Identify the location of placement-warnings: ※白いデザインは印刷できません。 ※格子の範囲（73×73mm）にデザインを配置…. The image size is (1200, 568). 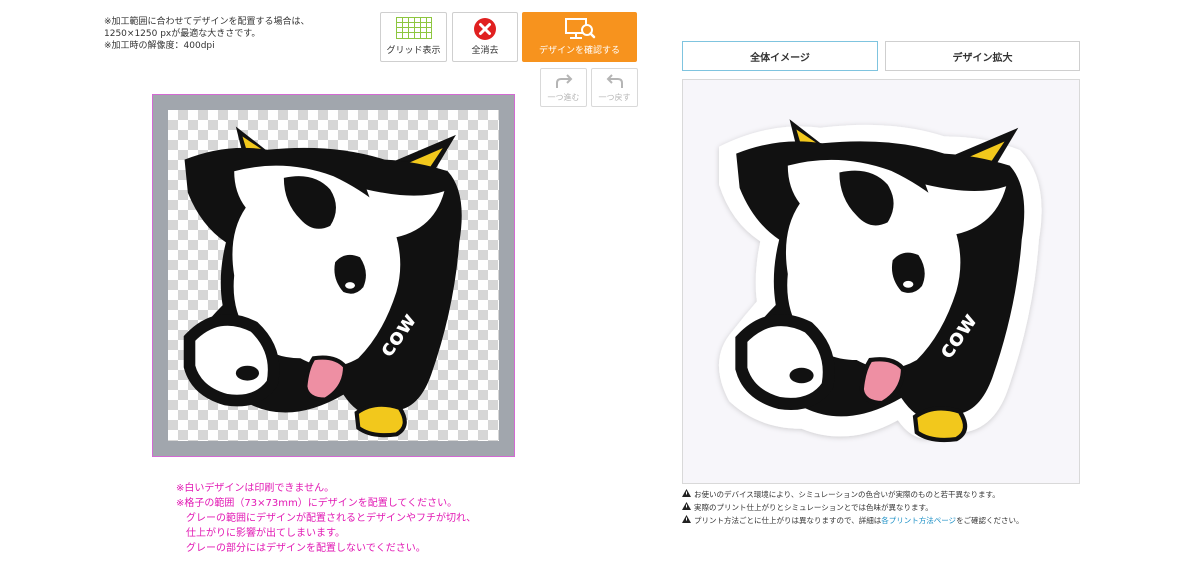
(326, 518).